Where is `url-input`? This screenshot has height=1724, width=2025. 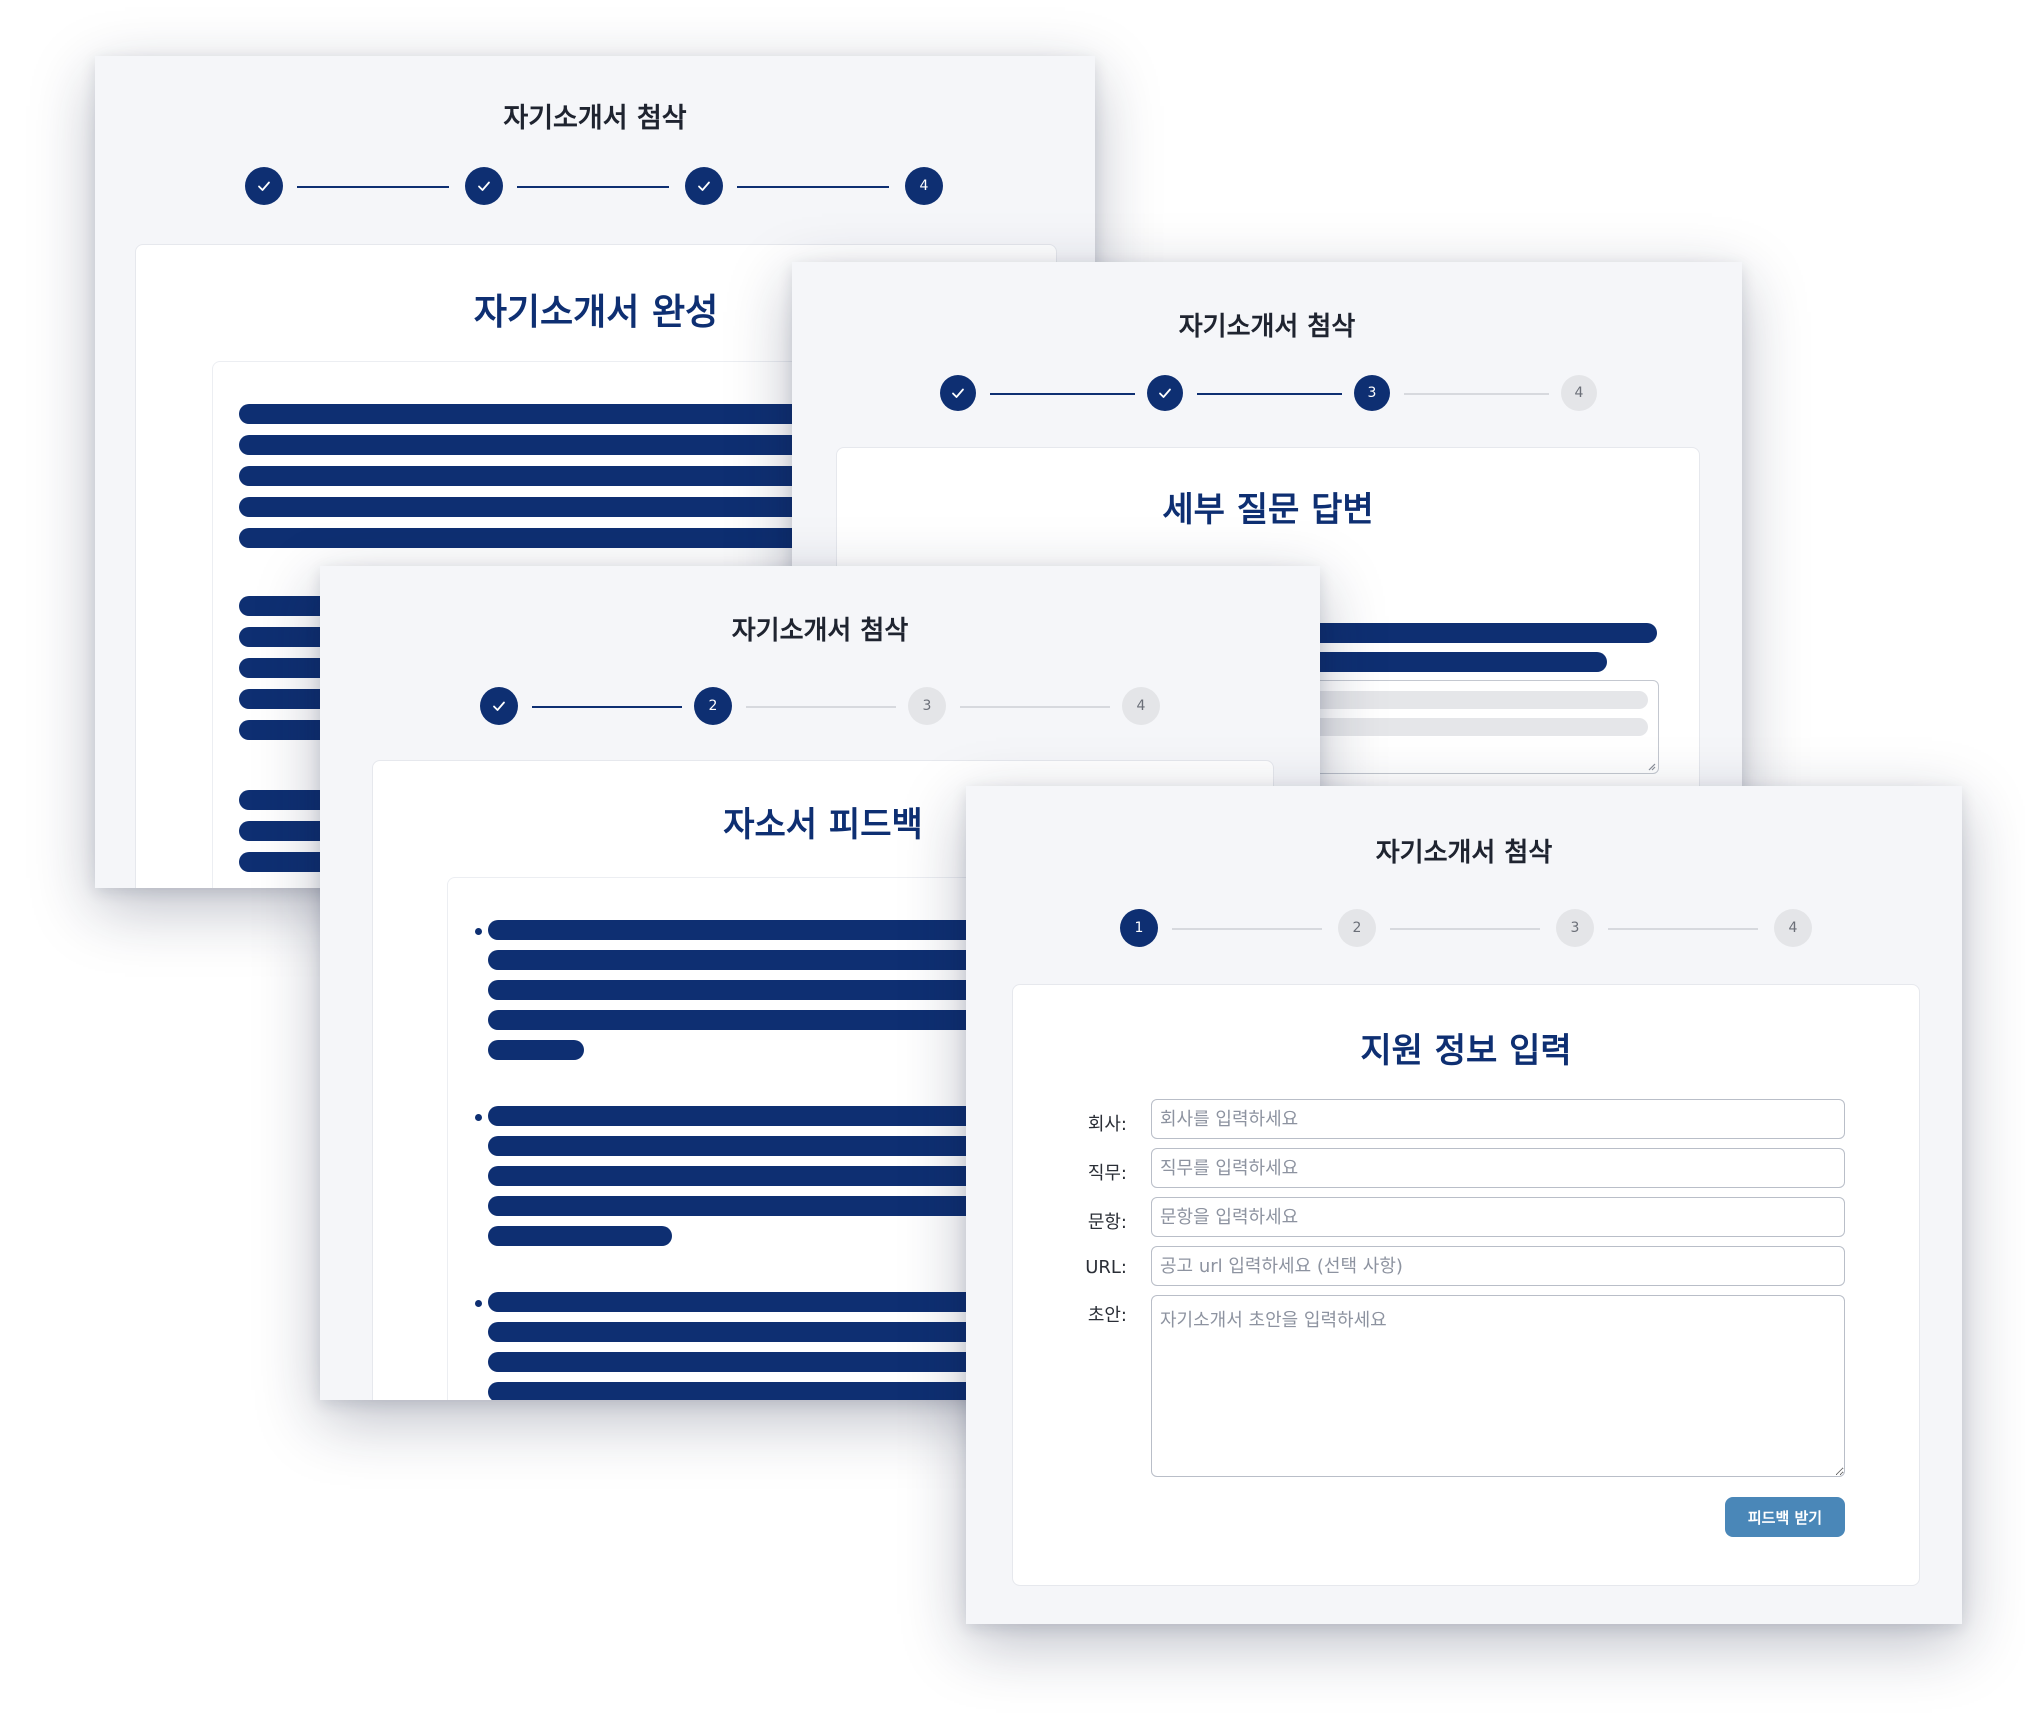 url-input is located at coordinates (1498, 1266).